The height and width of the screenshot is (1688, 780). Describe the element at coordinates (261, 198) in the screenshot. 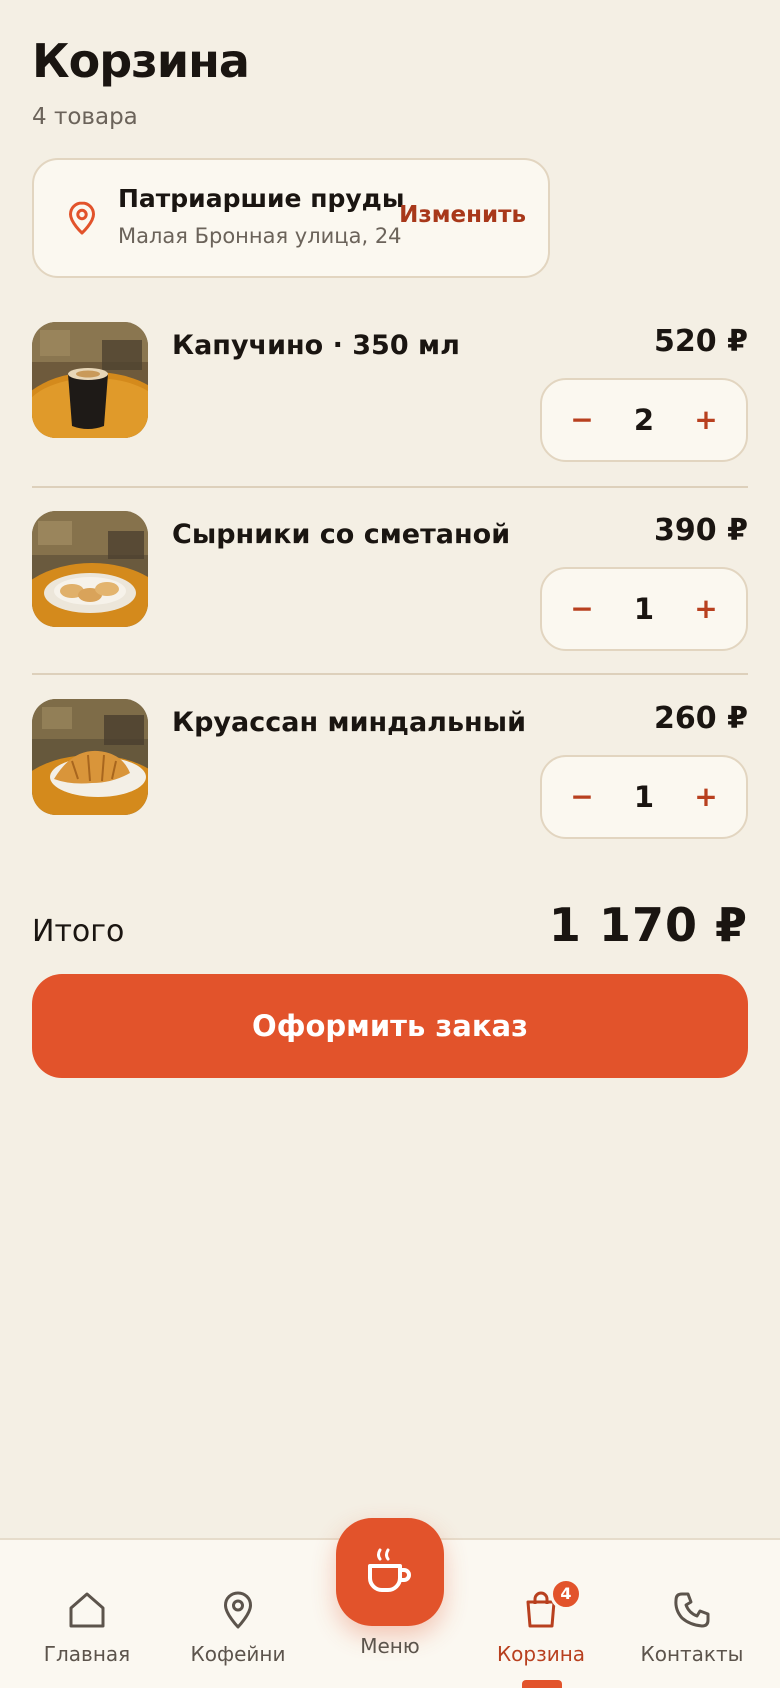

I see `cafe-name: Патриаршие пруды` at that location.